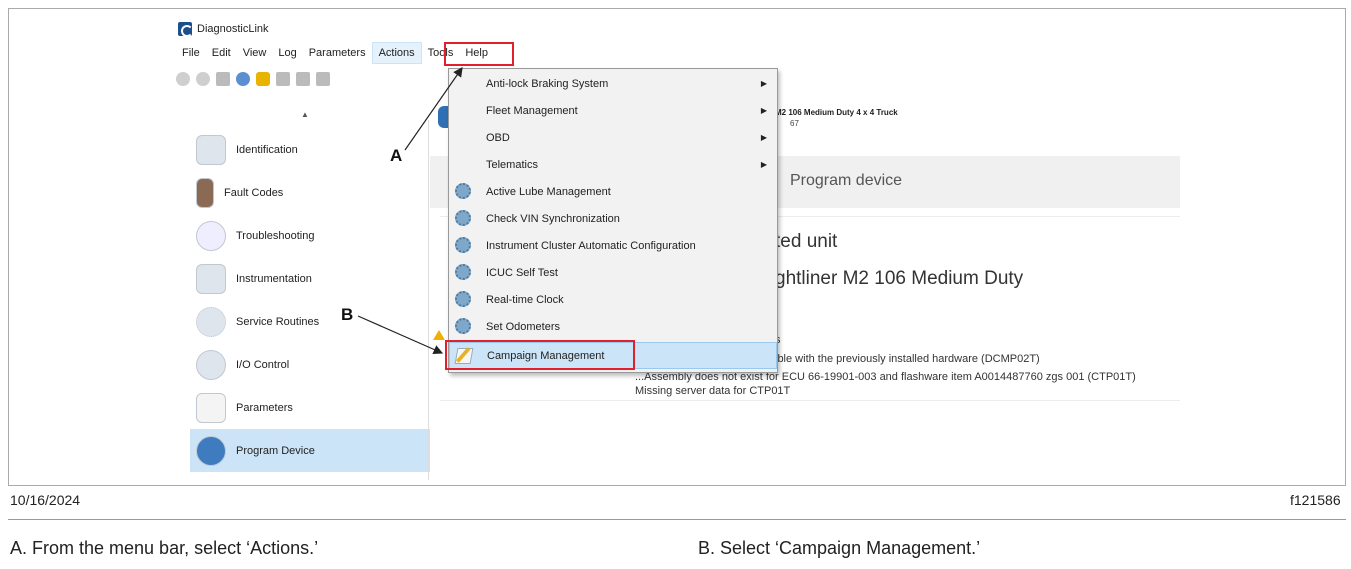 This screenshot has height=569, width=1351. What do you see at coordinates (677, 519) in the screenshot?
I see `caption-divider` at bounding box center [677, 519].